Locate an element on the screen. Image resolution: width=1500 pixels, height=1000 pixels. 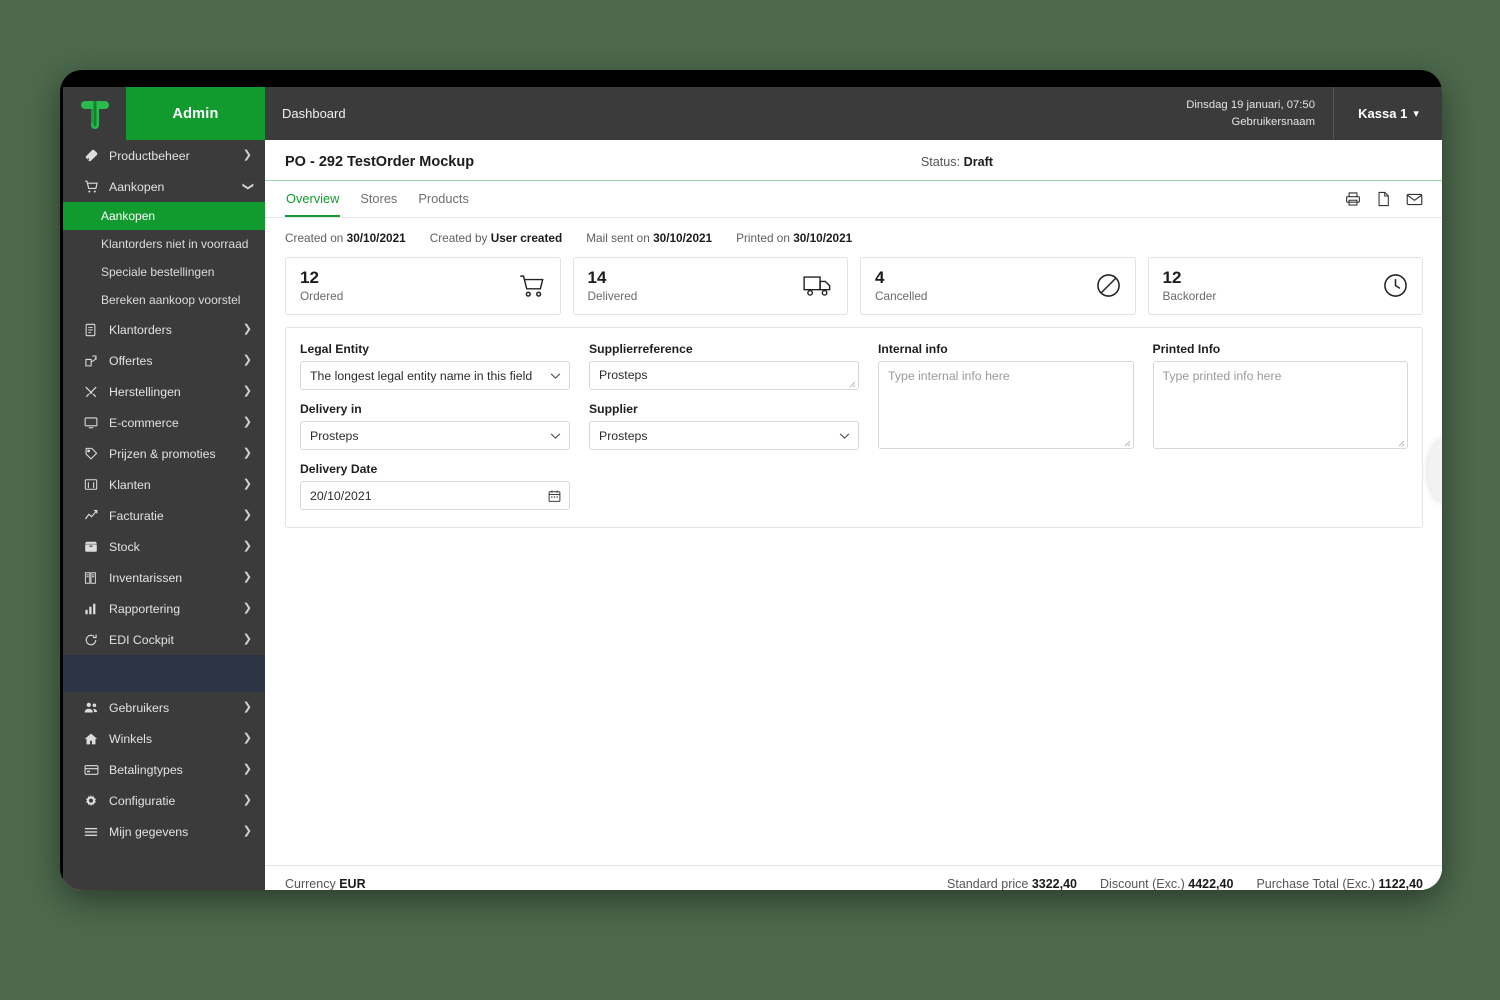
sidebar-item-betalingtypes: Betalingtypes ❯ is located at coordinates (164, 769).